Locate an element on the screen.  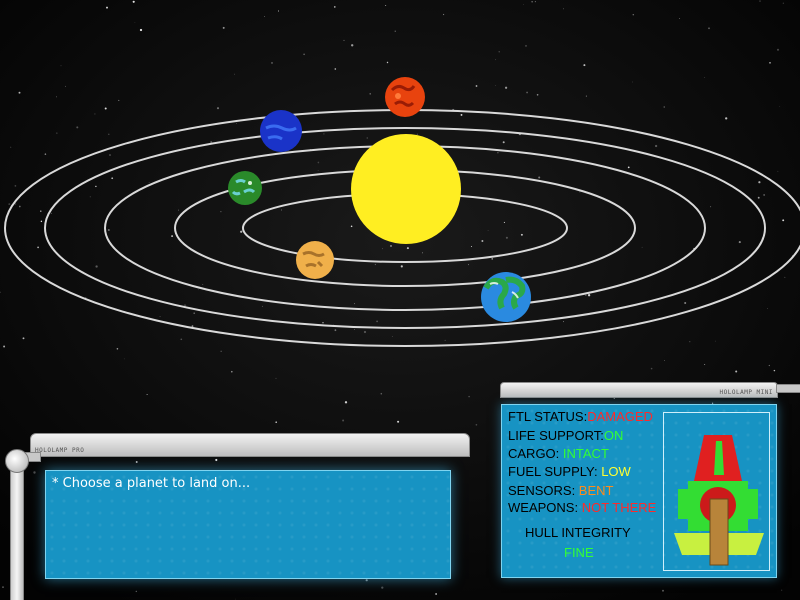
red-planet is located at coordinates (405, 97).